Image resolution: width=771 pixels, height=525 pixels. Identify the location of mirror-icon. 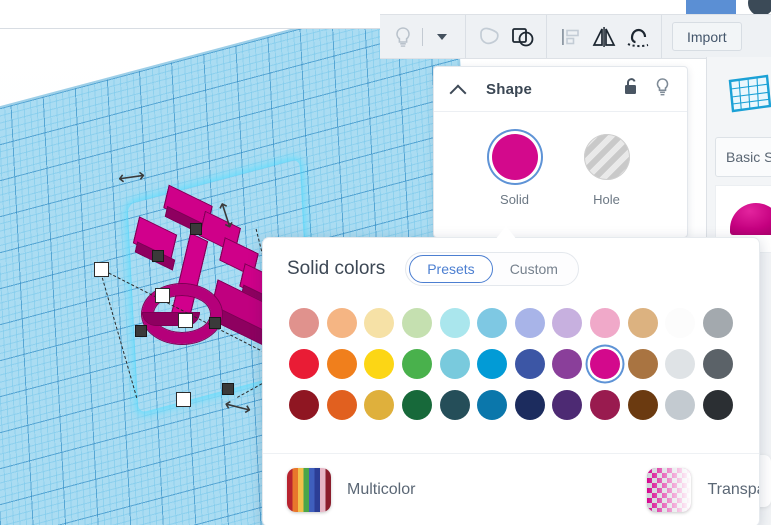
(604, 37).